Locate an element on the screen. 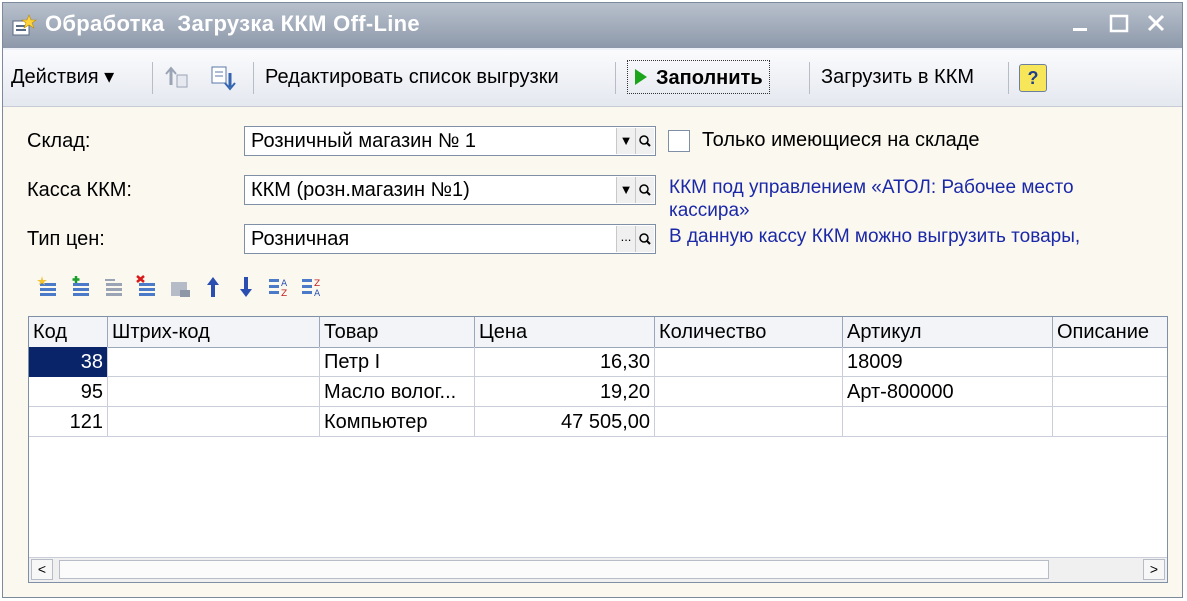 Image resolution: width=1187 pixels, height=601 pixels. cell-article is located at coordinates (948, 422).